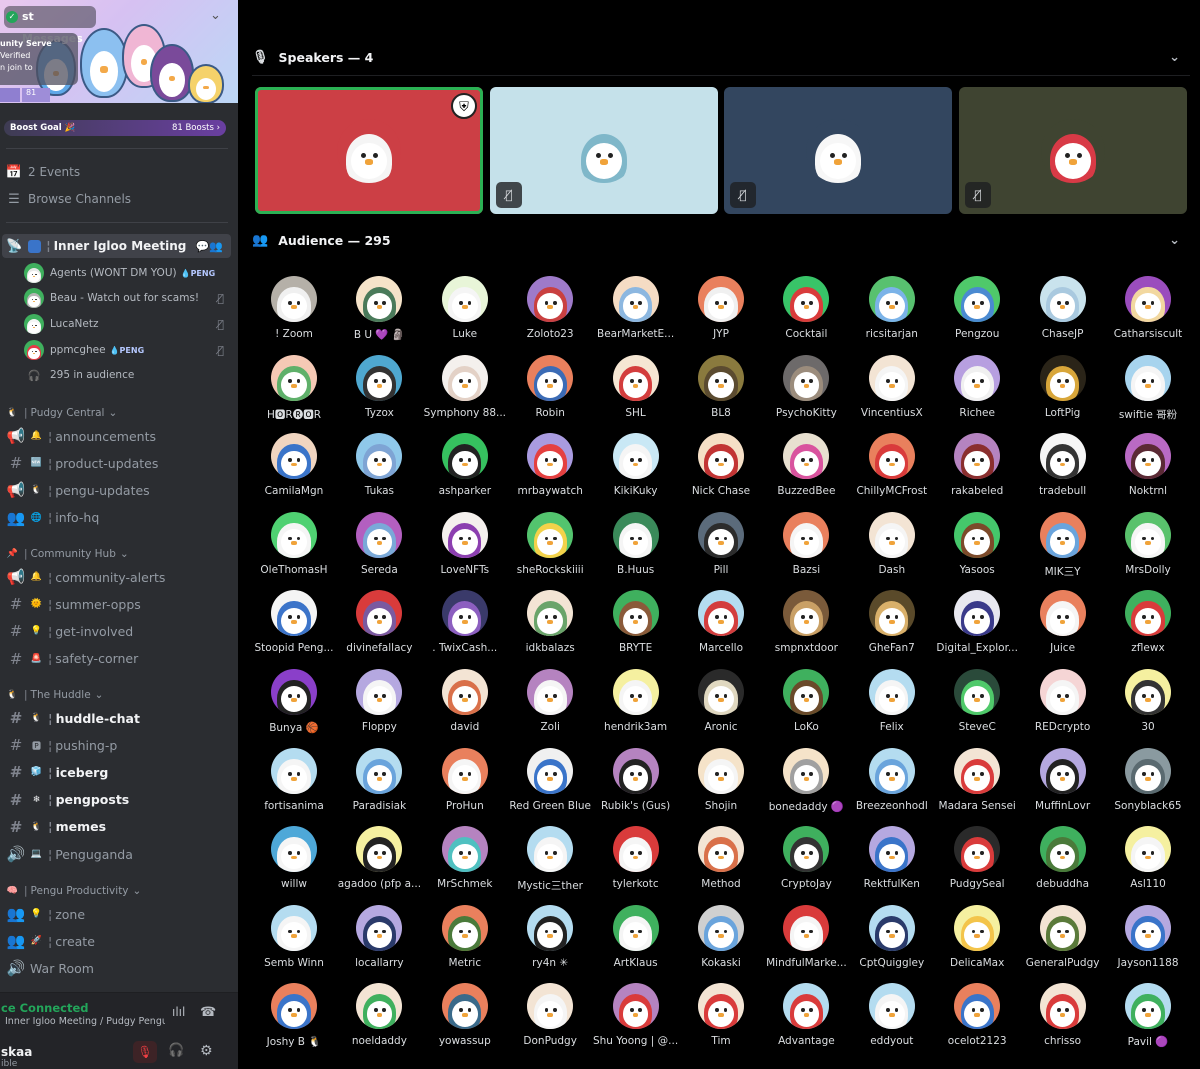 This screenshot has height=1069, width=1200. Describe the element at coordinates (892, 939) in the screenshot. I see `audience-member: CptQuiggley` at that location.